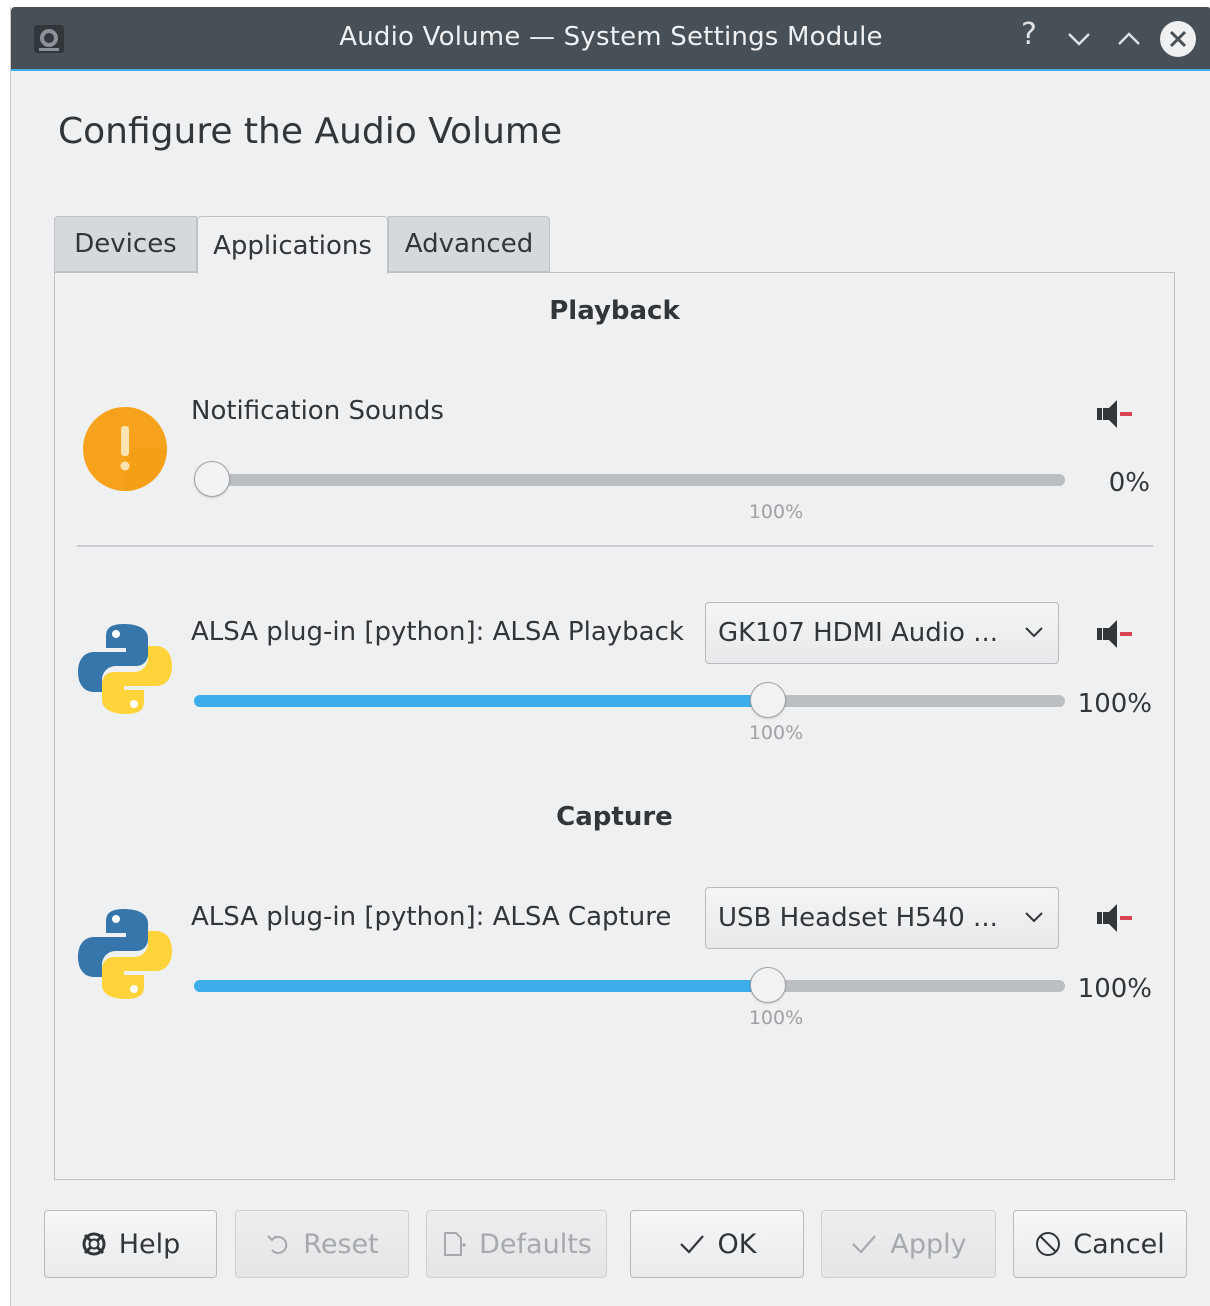  What do you see at coordinates (615, 546) in the screenshot?
I see `stream-separator` at bounding box center [615, 546].